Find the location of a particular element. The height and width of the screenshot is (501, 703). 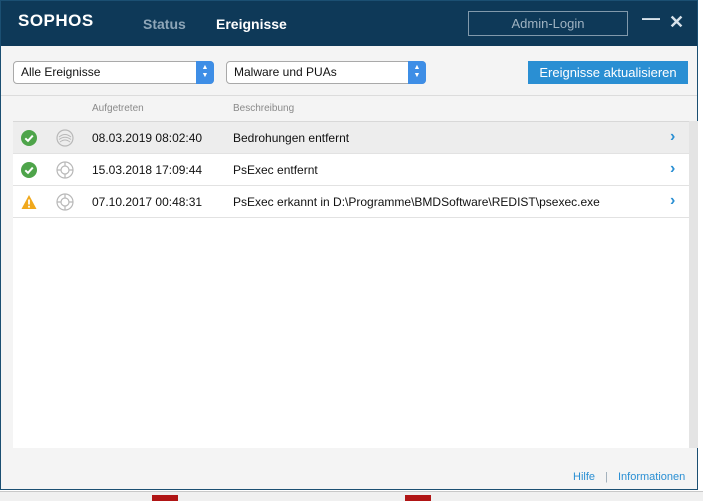

background-window-edge is located at coordinates (701, 245).